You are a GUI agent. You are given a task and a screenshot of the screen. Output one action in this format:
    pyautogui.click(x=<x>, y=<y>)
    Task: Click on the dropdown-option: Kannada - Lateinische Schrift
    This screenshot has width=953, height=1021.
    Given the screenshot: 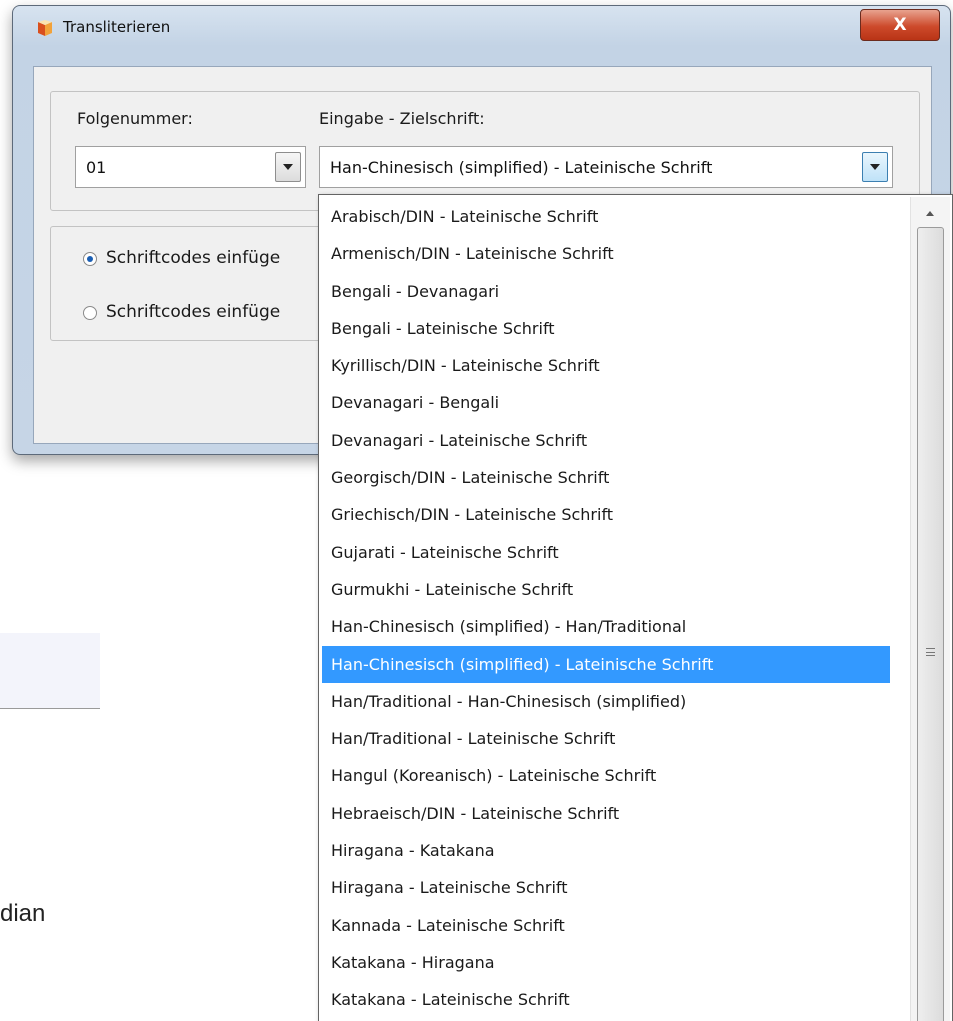 What is the action you would take?
    pyautogui.click(x=606, y=925)
    